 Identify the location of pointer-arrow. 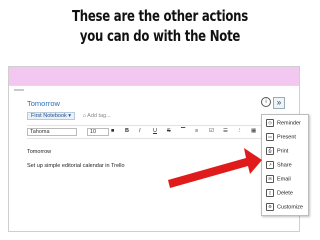
(215, 168).